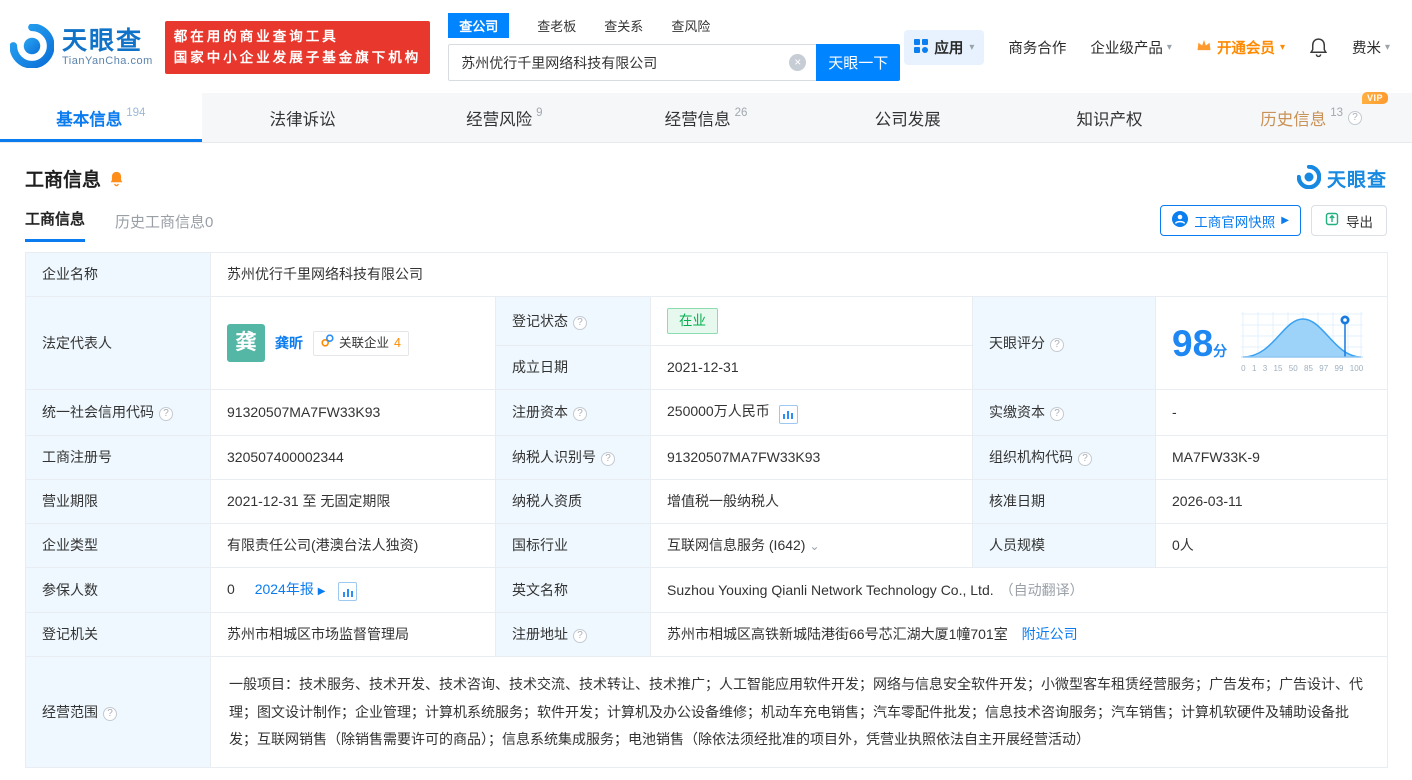  Describe the element at coordinates (1204, 47) in the screenshot. I see `crown-icon` at that location.